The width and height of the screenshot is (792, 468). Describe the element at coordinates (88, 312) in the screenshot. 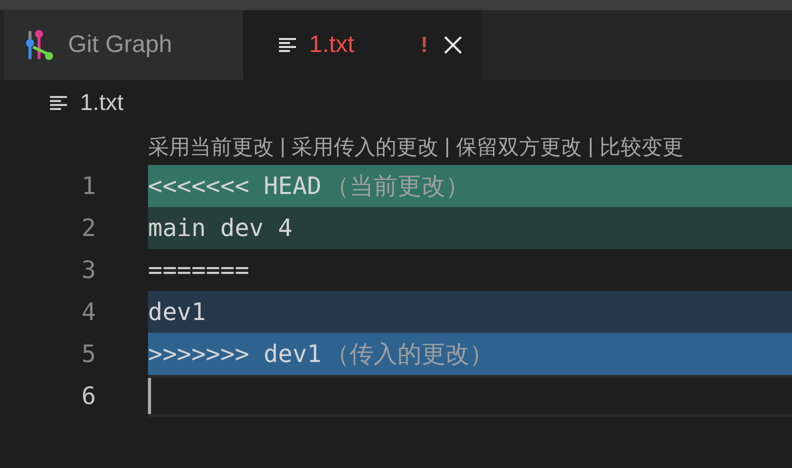

I see `line-number: 4` at that location.